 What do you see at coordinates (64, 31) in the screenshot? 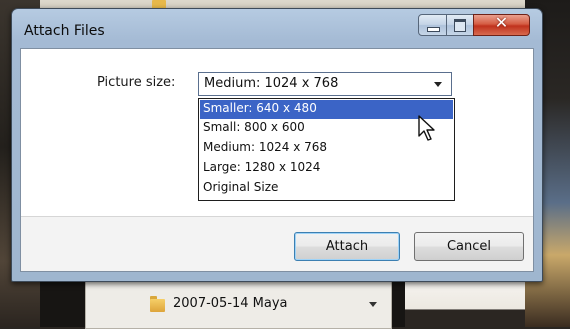
I see `window-title: Attach Files` at bounding box center [64, 31].